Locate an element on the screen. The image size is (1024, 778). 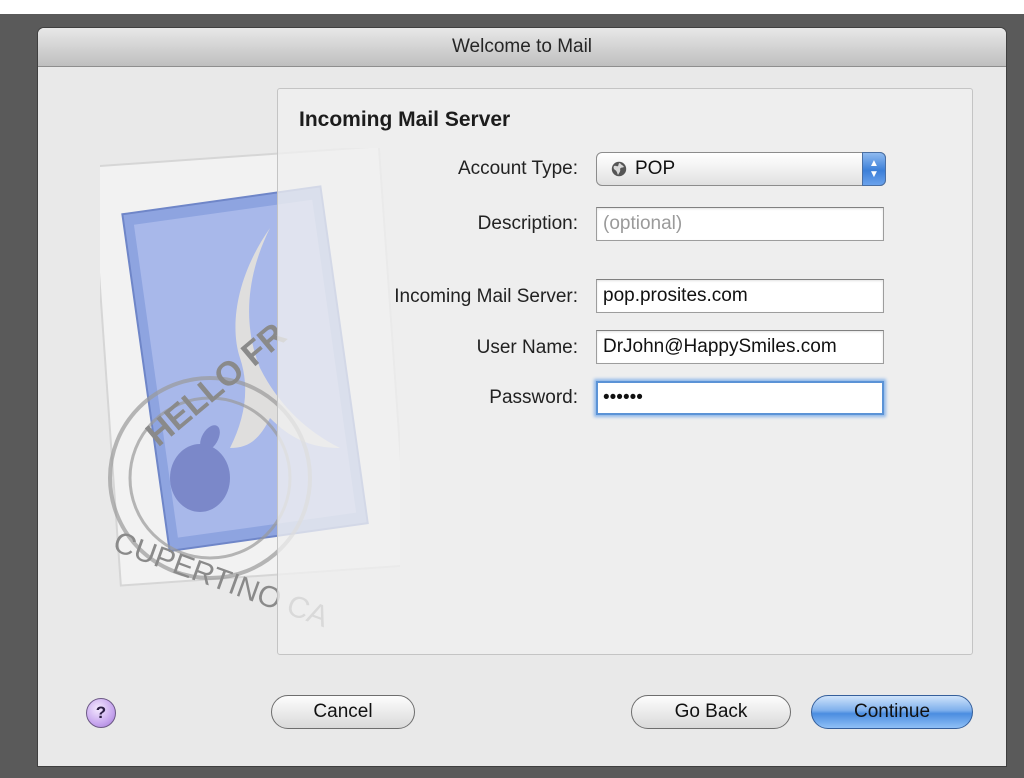
password-field: •••••• is located at coordinates (740, 398).